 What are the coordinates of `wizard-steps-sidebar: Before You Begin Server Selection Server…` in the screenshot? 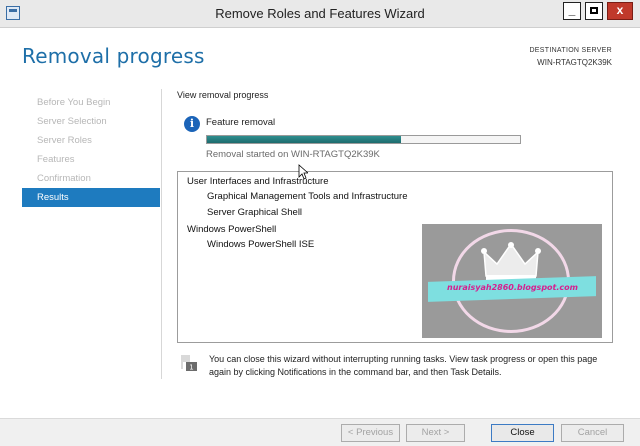 It's located at (91, 150).